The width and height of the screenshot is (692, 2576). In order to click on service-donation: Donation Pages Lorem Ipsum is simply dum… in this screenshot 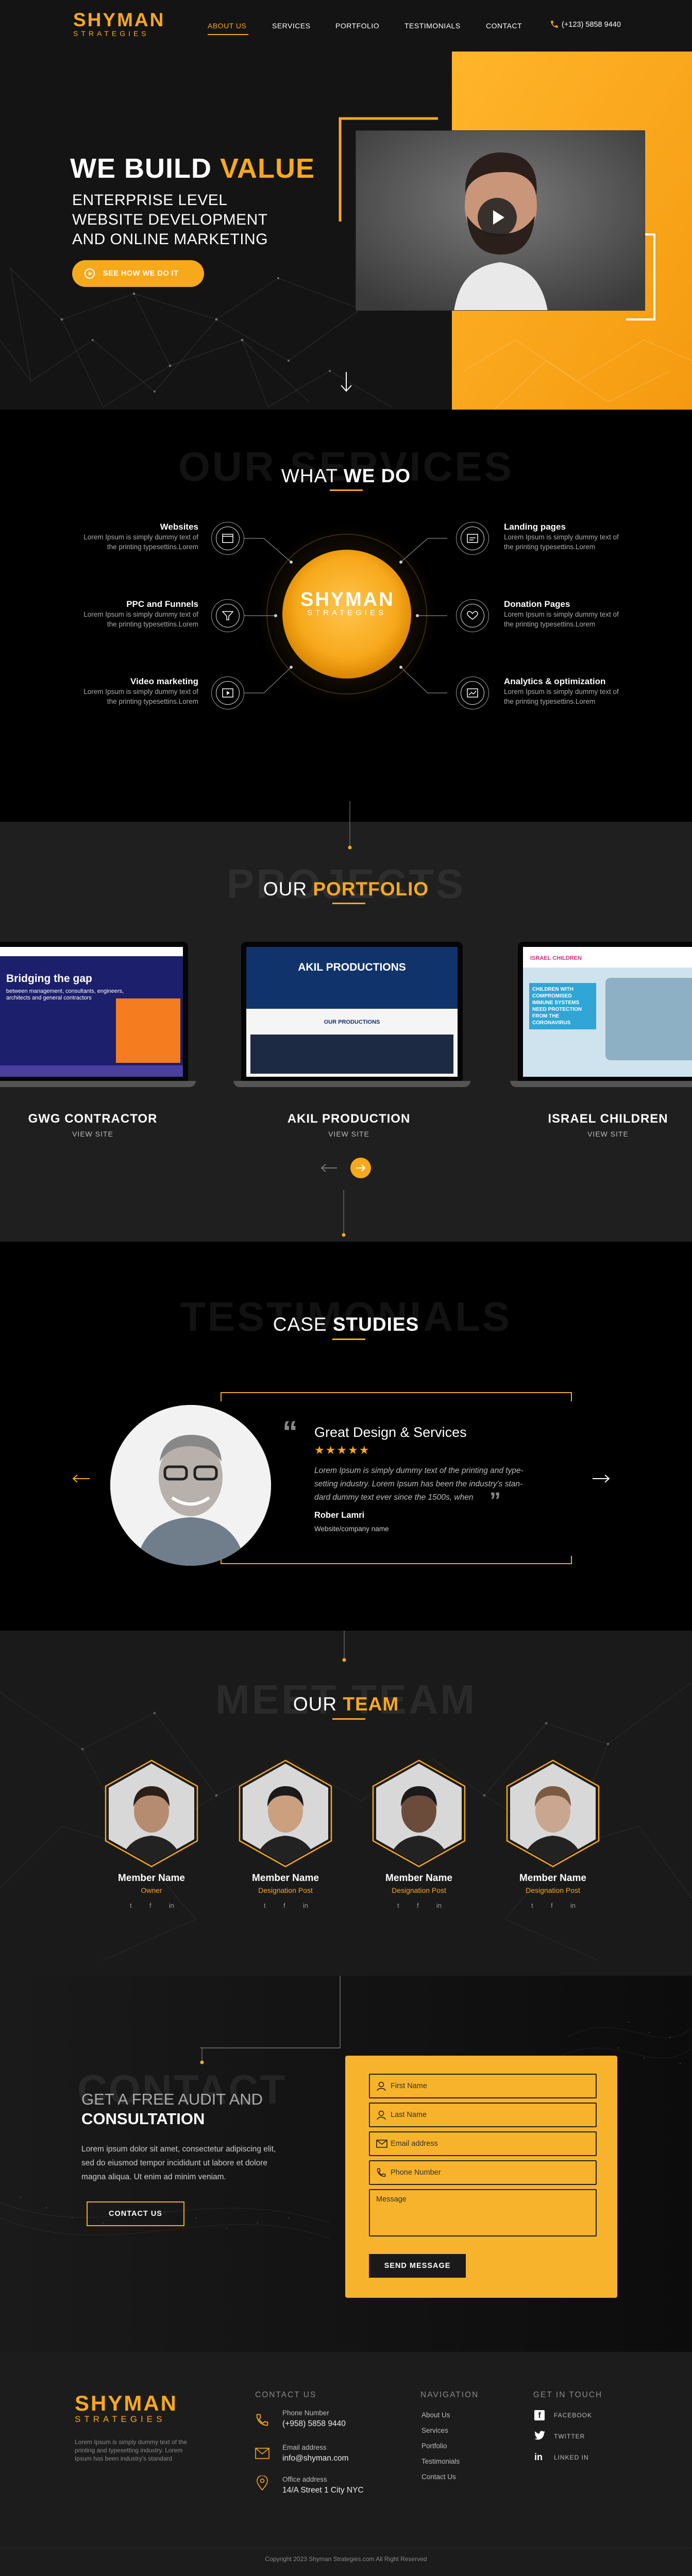, I will do `click(564, 614)`.